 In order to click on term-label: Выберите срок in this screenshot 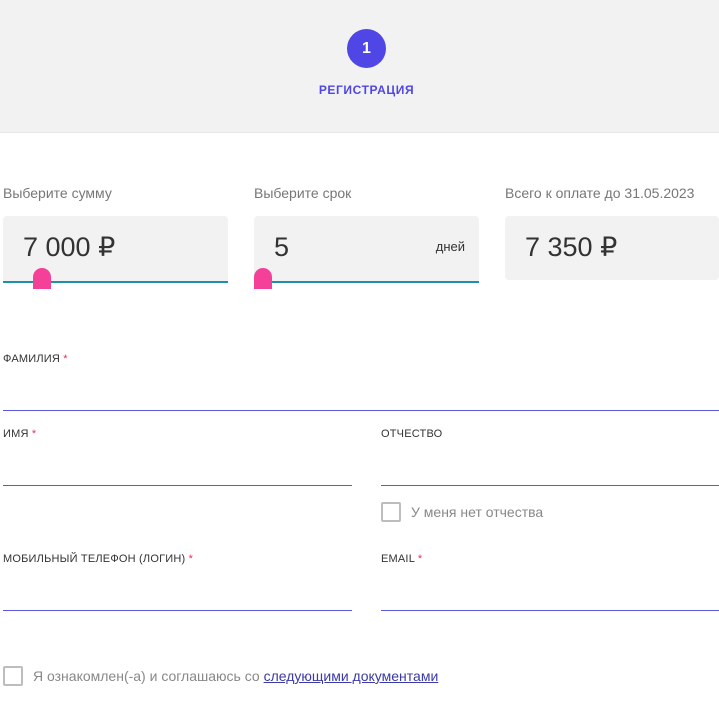, I will do `click(303, 193)`.